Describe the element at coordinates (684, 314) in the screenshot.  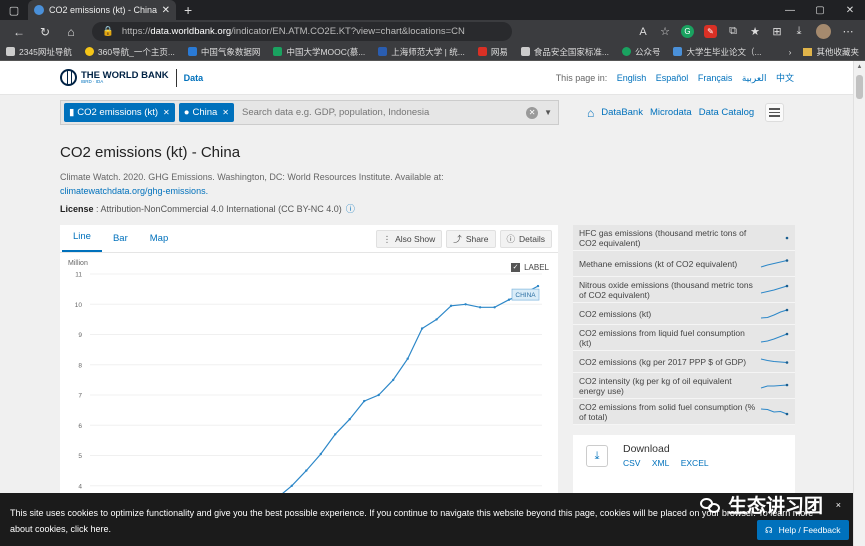
I see `related-indicator-item: CO2 emissions (kt)` at that location.